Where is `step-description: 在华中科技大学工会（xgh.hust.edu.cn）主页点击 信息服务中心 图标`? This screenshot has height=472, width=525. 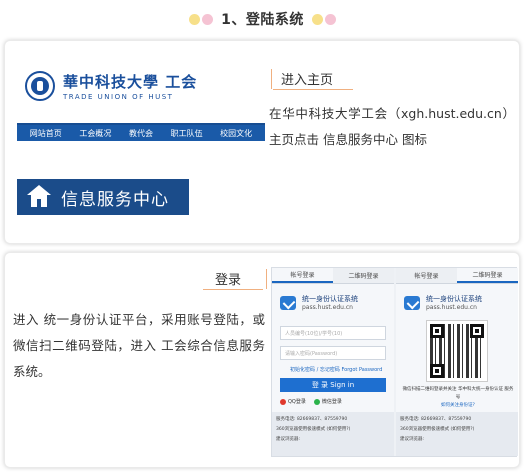
step-description: 在华中科技大学工会（xgh.hust.edu.cn）主页点击 信息服务中心 图标 is located at coordinates (392, 126).